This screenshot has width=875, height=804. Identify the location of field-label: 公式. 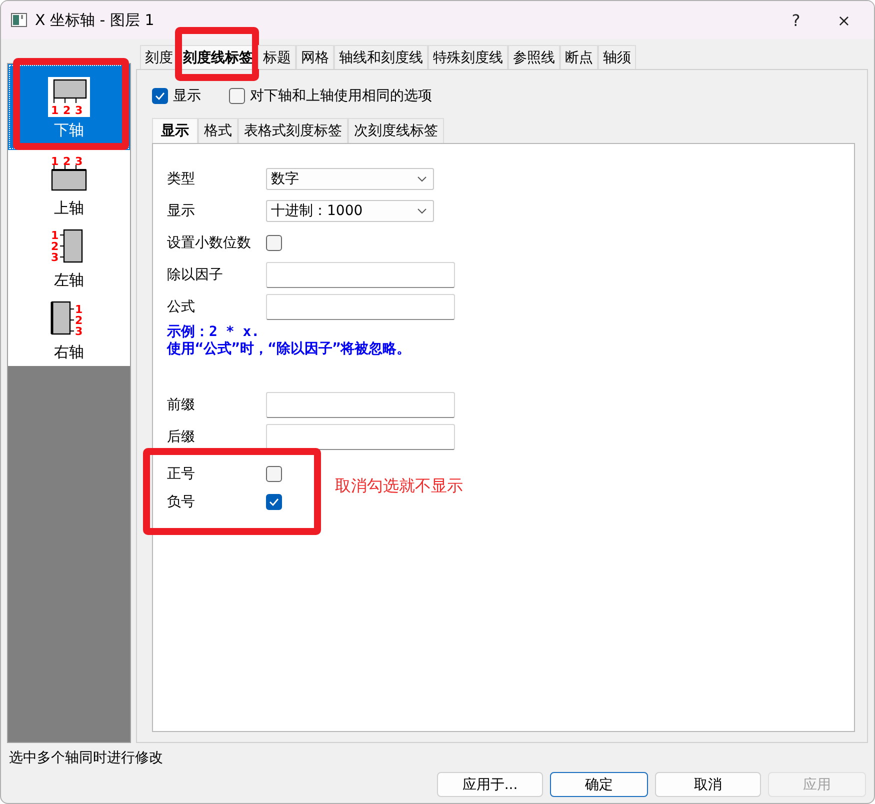
(181, 307).